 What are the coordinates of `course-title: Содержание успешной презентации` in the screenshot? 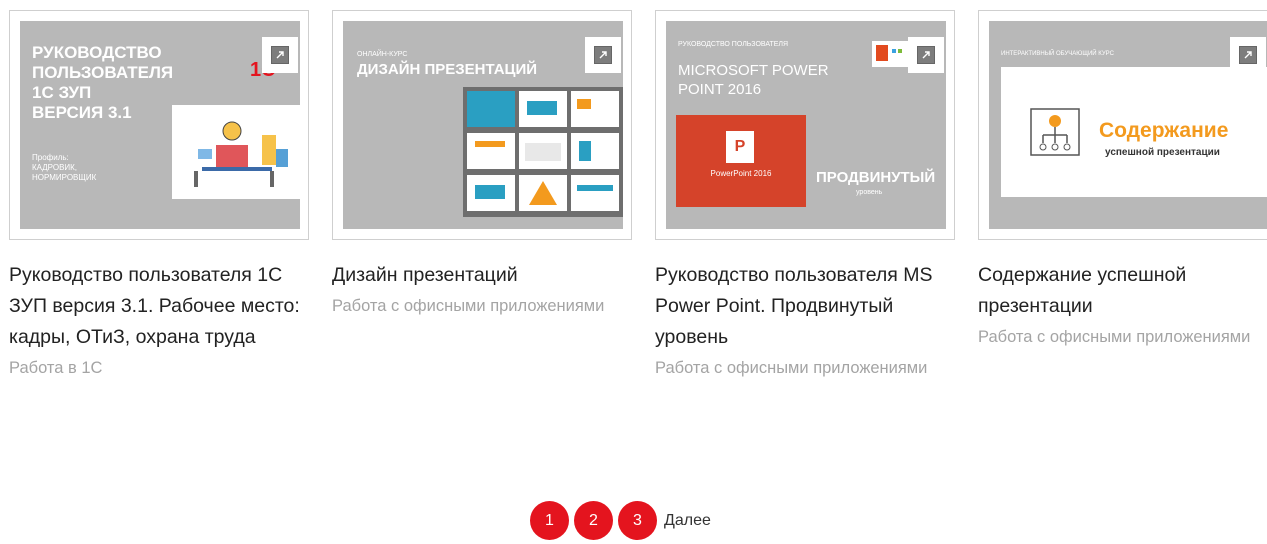 It's located at (1122, 291).